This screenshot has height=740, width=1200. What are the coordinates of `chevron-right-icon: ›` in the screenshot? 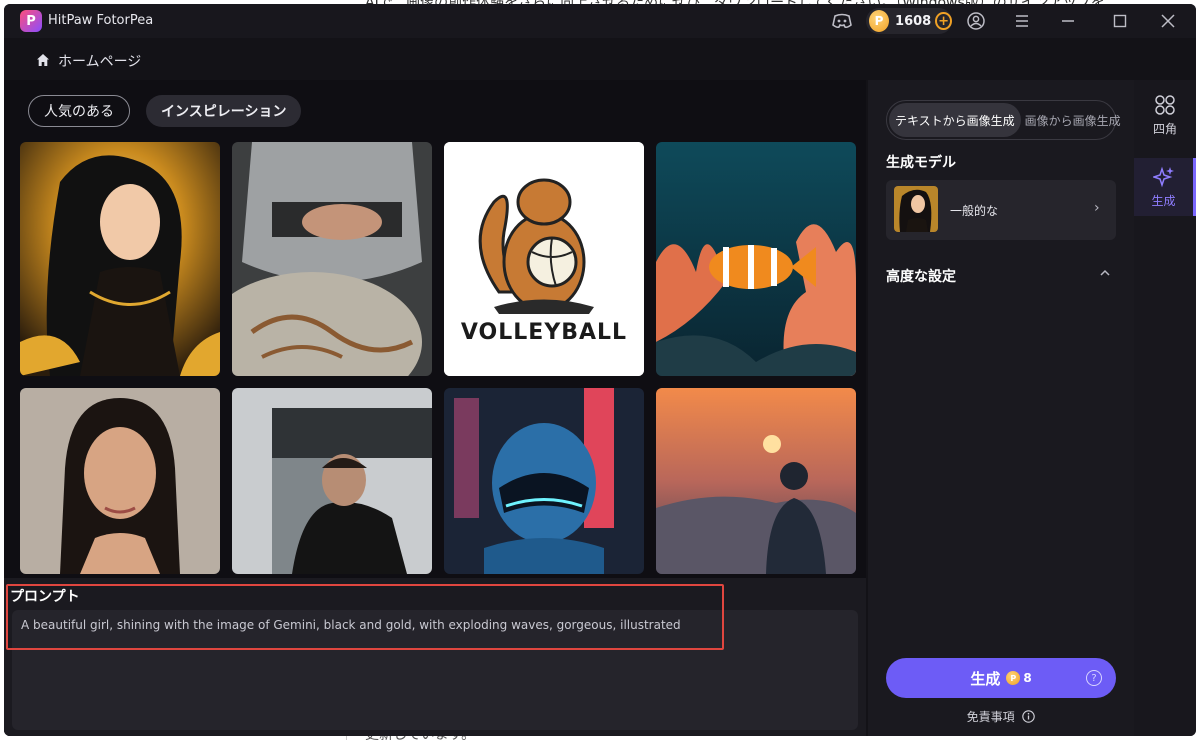 It's located at (1097, 208).